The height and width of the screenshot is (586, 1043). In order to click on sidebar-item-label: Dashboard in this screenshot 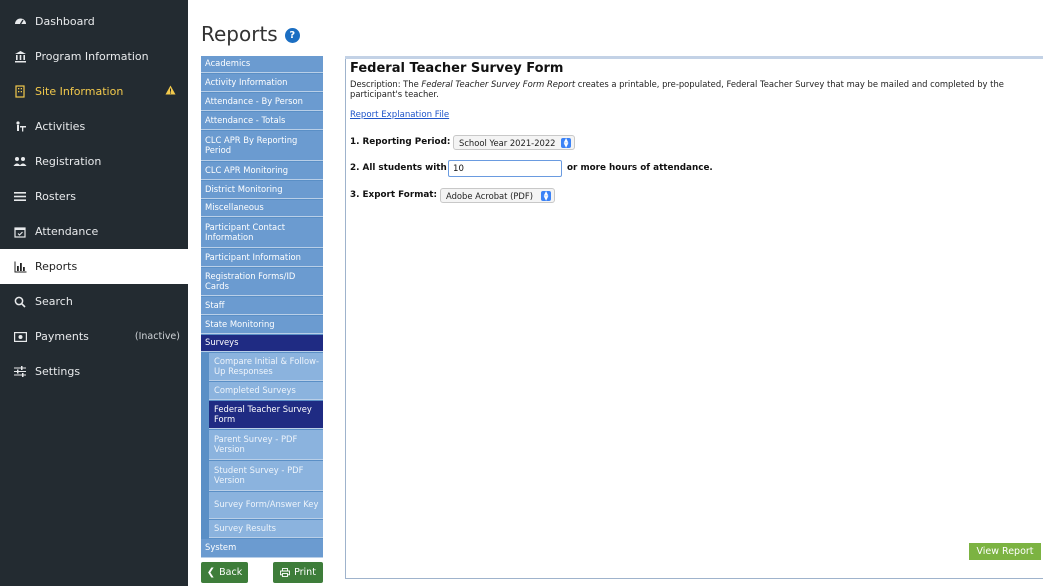, I will do `click(65, 21)`.